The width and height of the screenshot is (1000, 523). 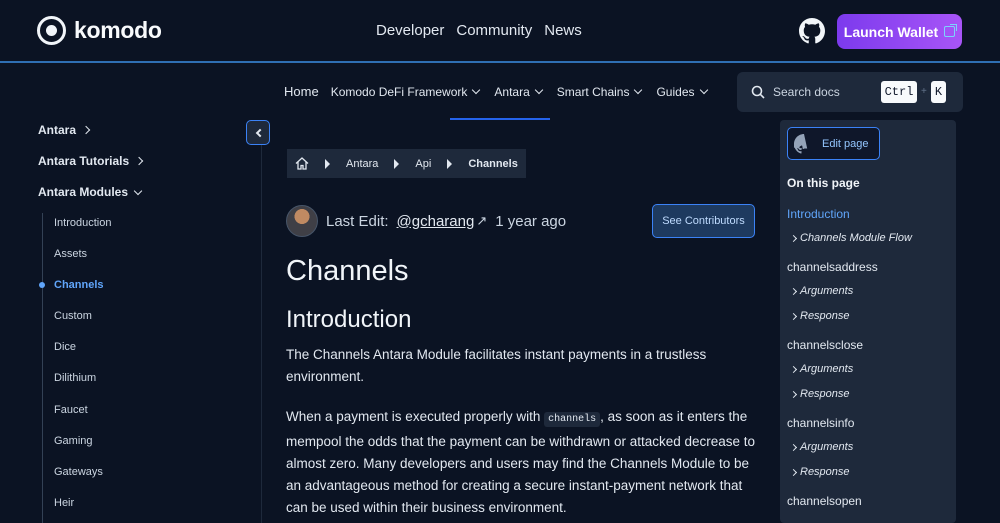 I want to click on launch-wallet-button: Launch Wallet, so click(x=899, y=31).